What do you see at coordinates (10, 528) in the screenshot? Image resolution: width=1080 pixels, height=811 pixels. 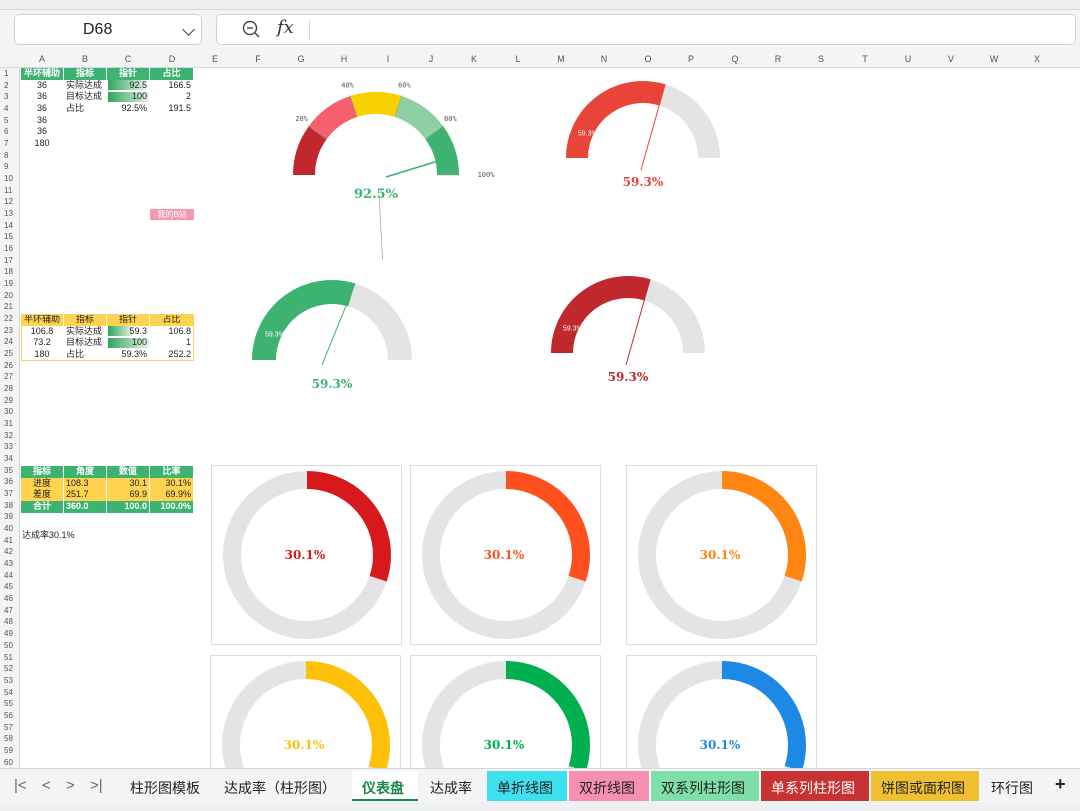 I see `row-header: 40` at bounding box center [10, 528].